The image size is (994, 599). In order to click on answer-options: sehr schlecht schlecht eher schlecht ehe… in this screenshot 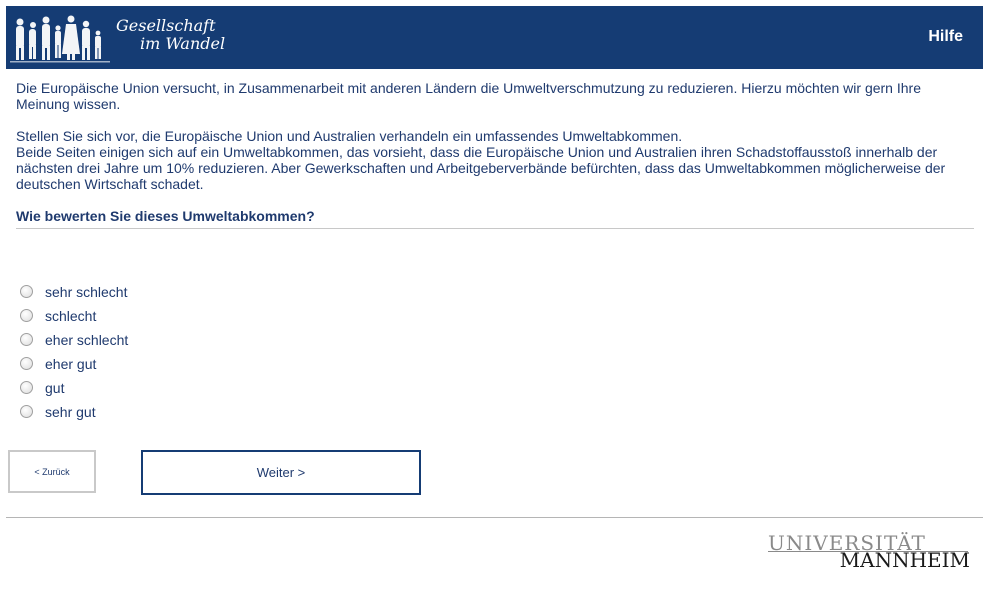, I will do `click(74, 352)`.